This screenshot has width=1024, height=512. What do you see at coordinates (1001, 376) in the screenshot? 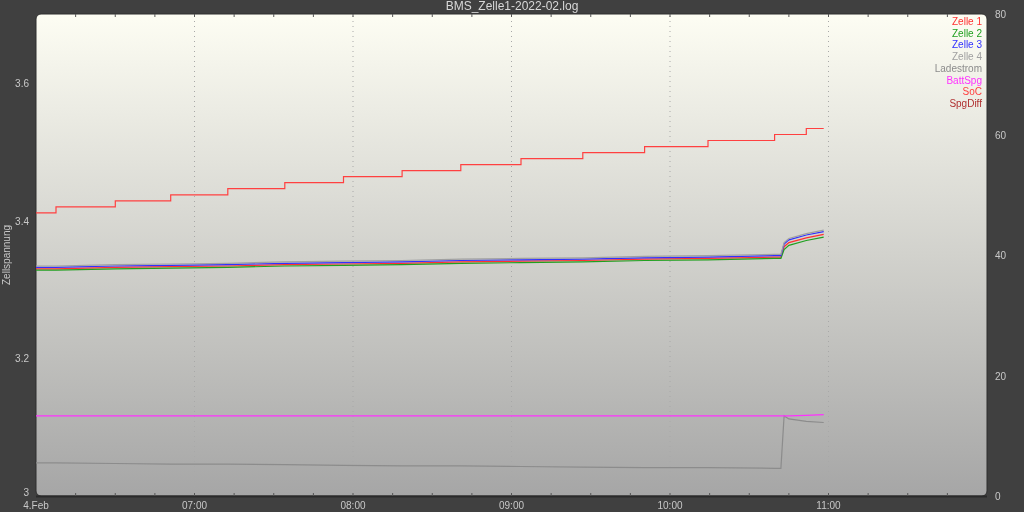
I see `y-tick-label: 20` at bounding box center [1001, 376].